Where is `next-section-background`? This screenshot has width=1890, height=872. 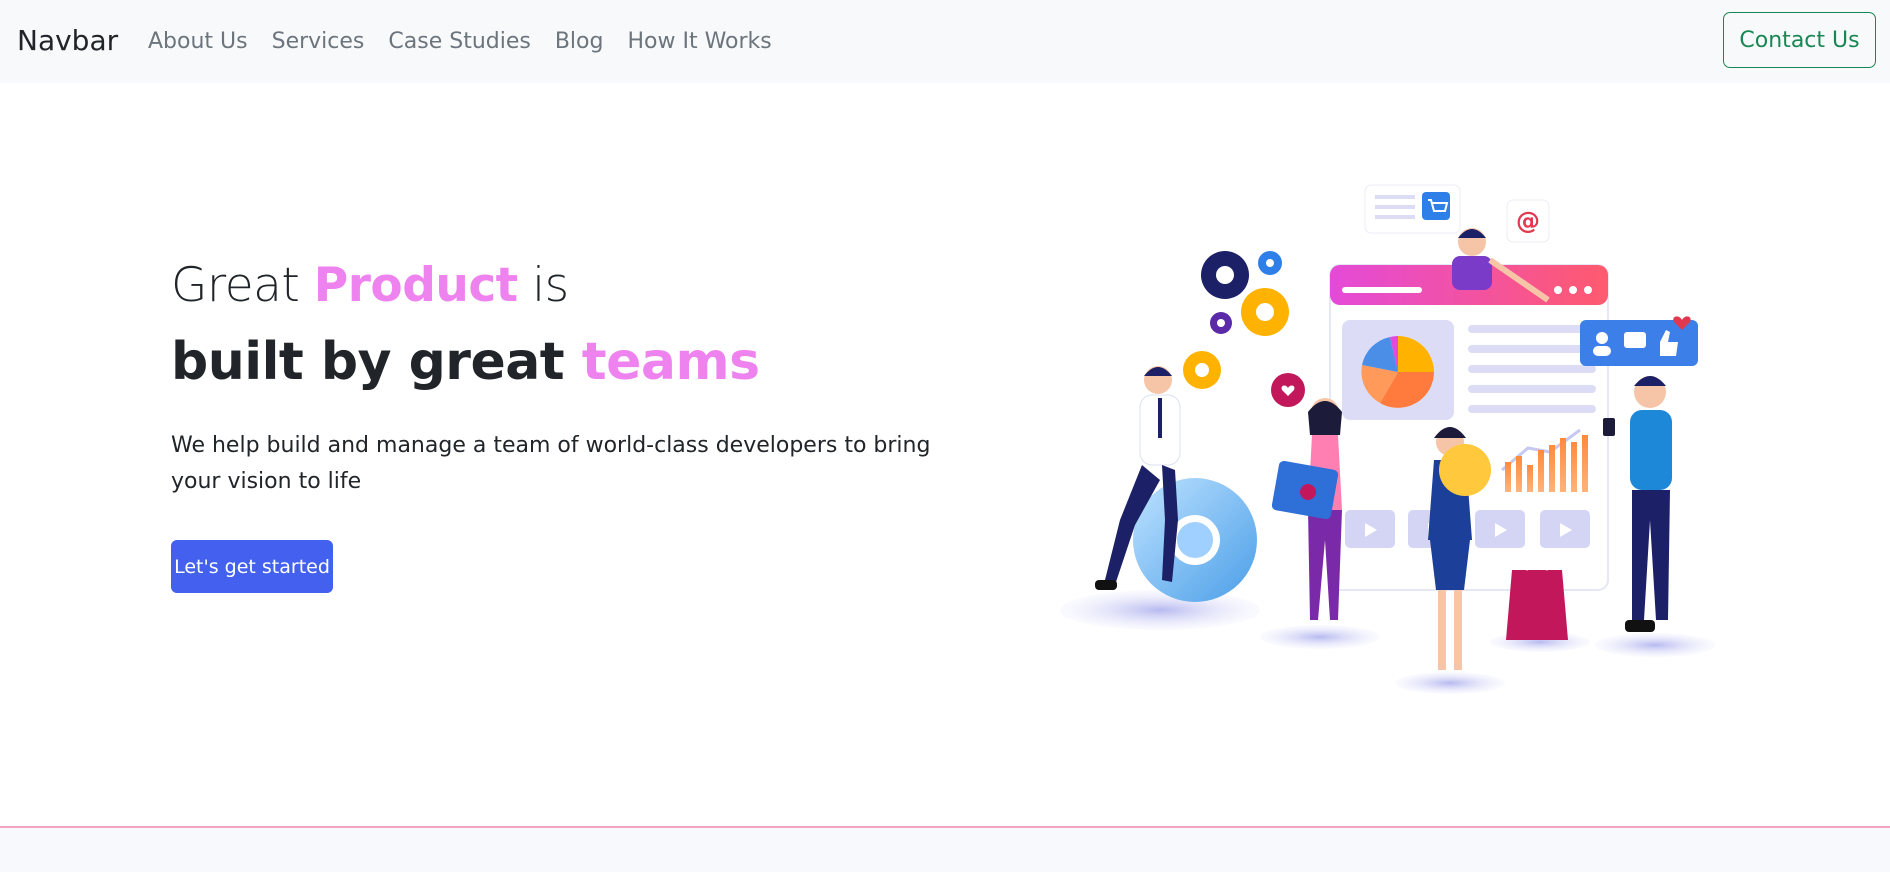
next-section-background is located at coordinates (945, 850).